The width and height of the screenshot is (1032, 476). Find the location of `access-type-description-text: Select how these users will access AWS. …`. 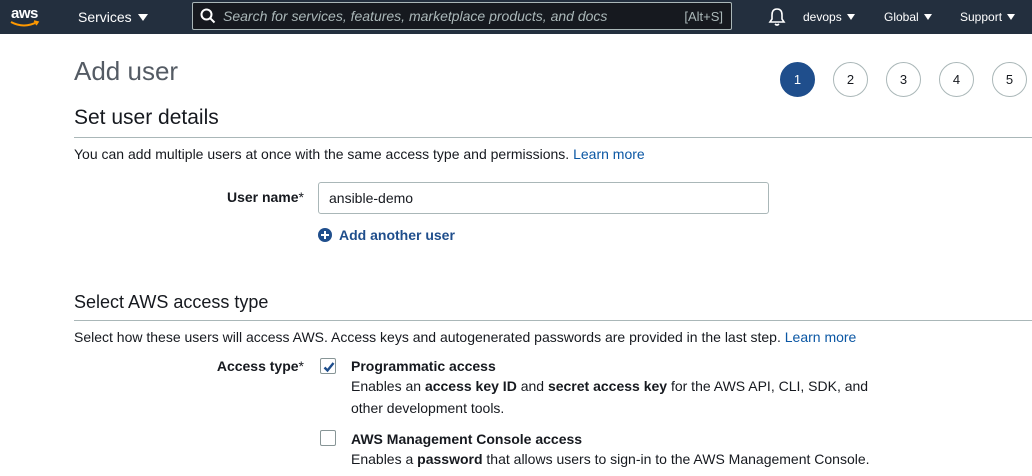

access-type-description-text: Select how these users will access AWS. … is located at coordinates (427, 337).